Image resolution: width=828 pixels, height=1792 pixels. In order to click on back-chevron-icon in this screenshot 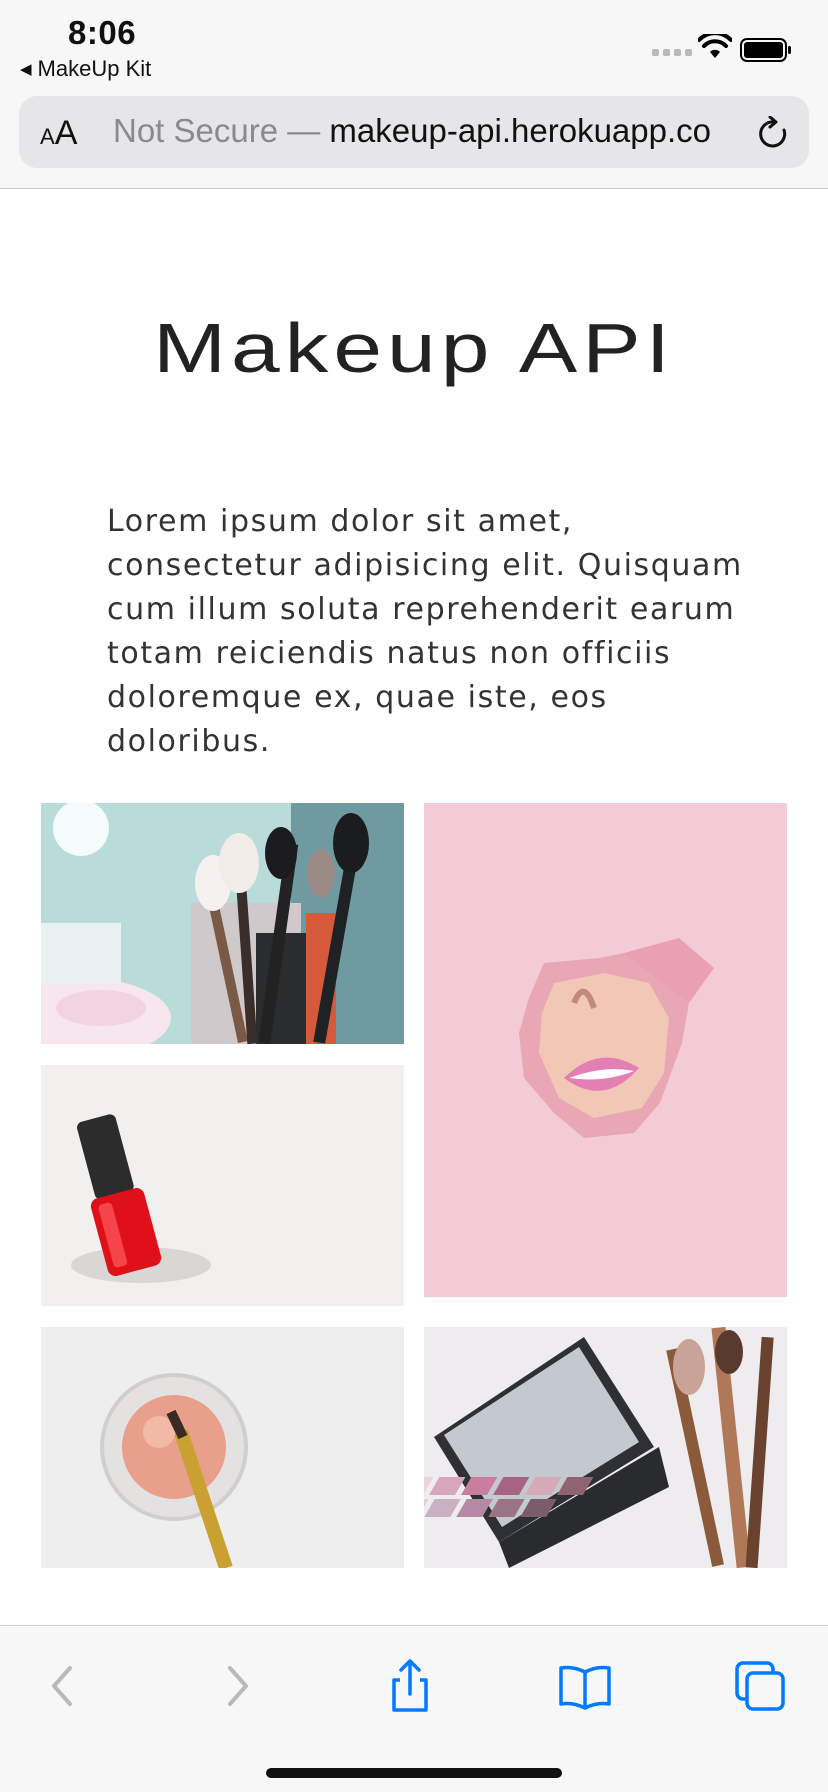, I will do `click(64, 1686)`.